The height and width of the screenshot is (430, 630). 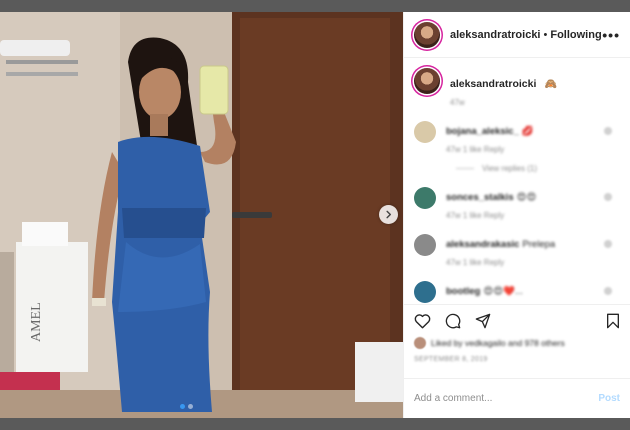 What do you see at coordinates (613, 321) in the screenshot?
I see `bookmark-icon` at bounding box center [613, 321].